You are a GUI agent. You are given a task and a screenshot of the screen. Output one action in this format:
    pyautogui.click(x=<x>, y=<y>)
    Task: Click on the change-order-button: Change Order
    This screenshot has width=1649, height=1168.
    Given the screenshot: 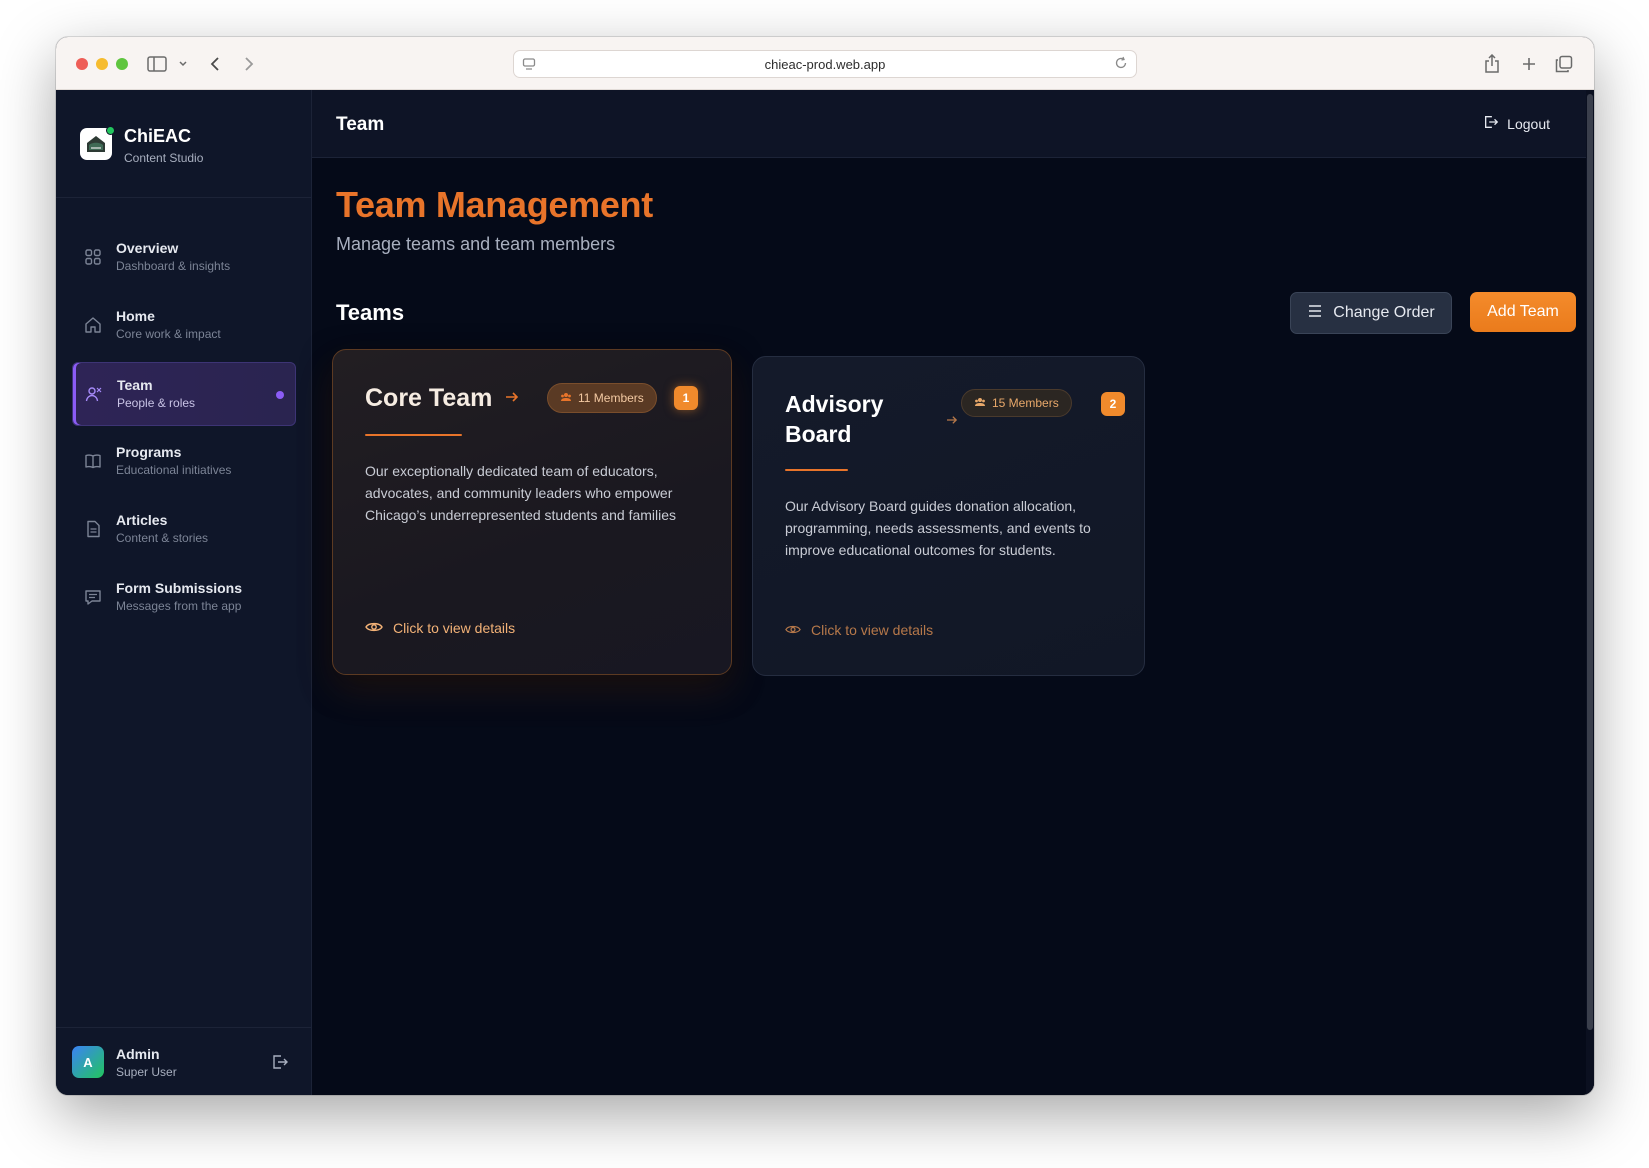 What is the action you would take?
    pyautogui.click(x=1371, y=313)
    